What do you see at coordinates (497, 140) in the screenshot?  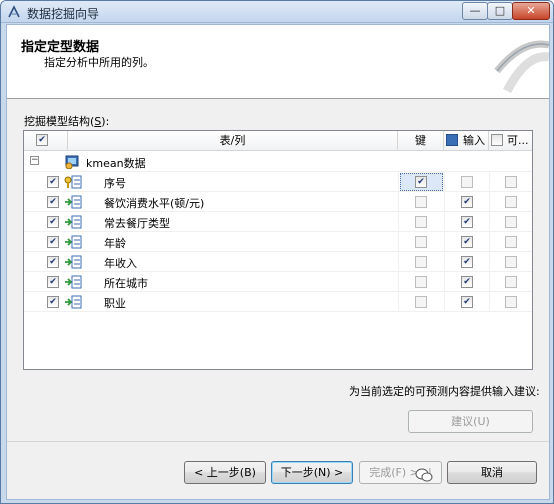 I see `predict-all-checkbox` at bounding box center [497, 140].